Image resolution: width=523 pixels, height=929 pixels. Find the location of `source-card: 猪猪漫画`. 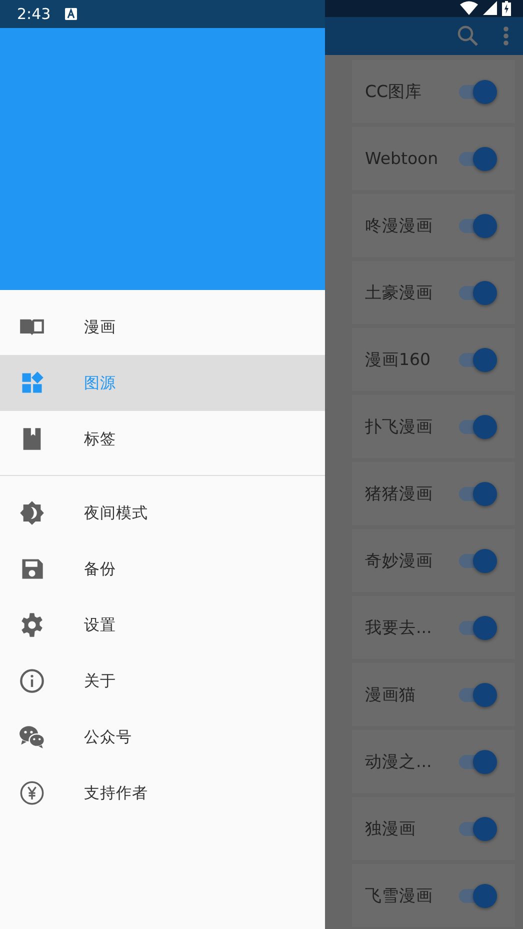

source-card: 猪猪漫画 is located at coordinates (433, 493).